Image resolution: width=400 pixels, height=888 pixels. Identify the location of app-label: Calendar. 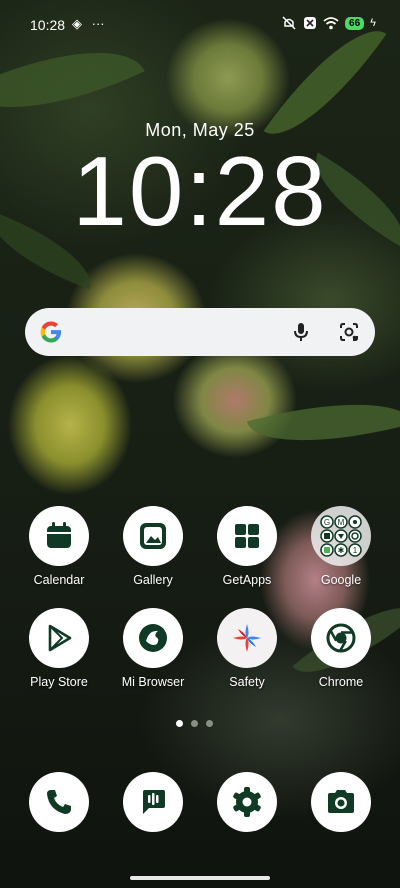
(59, 580).